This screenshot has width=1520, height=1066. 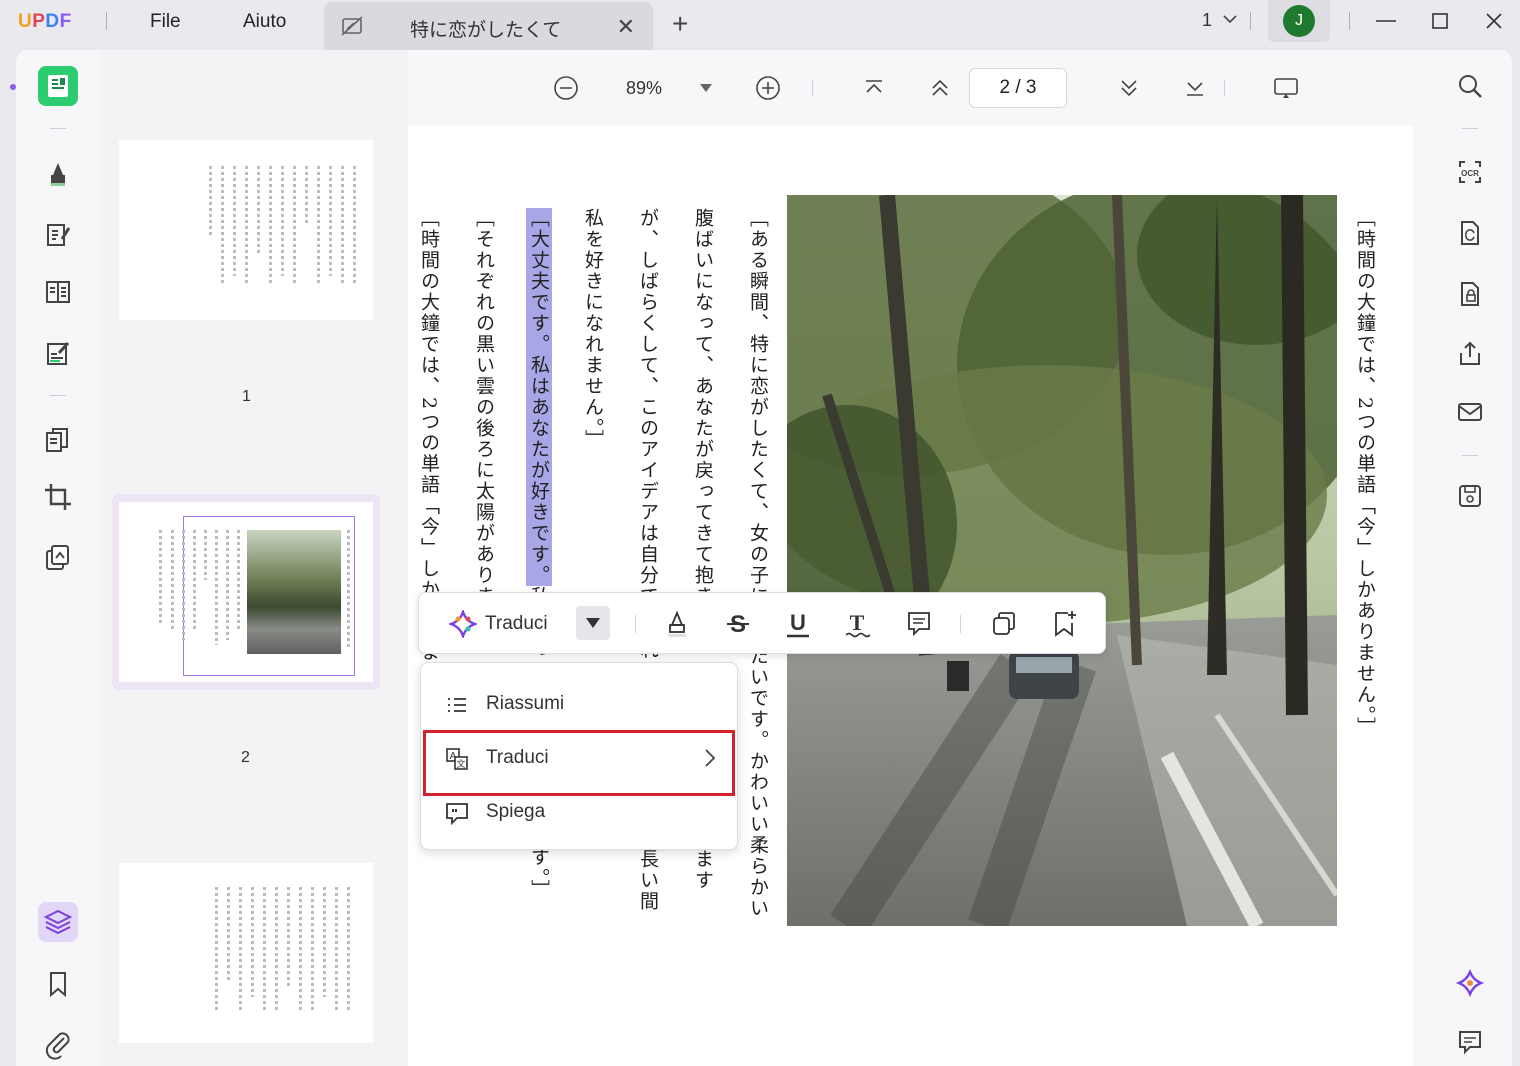 I want to click on bookmark-add-icon, so click(x=1065, y=624).